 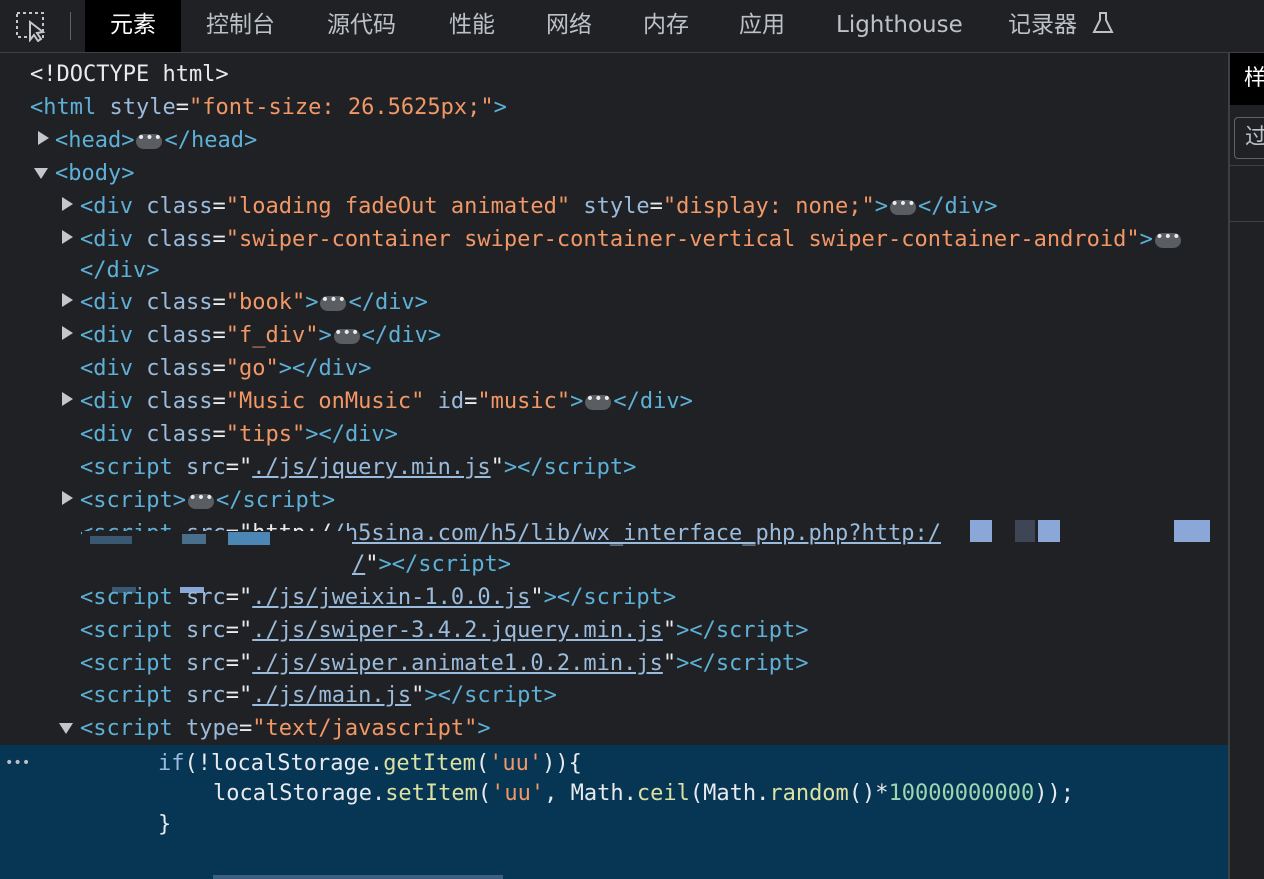 I want to click on attr-value: "loading fadeOut animated", so click(x=398, y=206).